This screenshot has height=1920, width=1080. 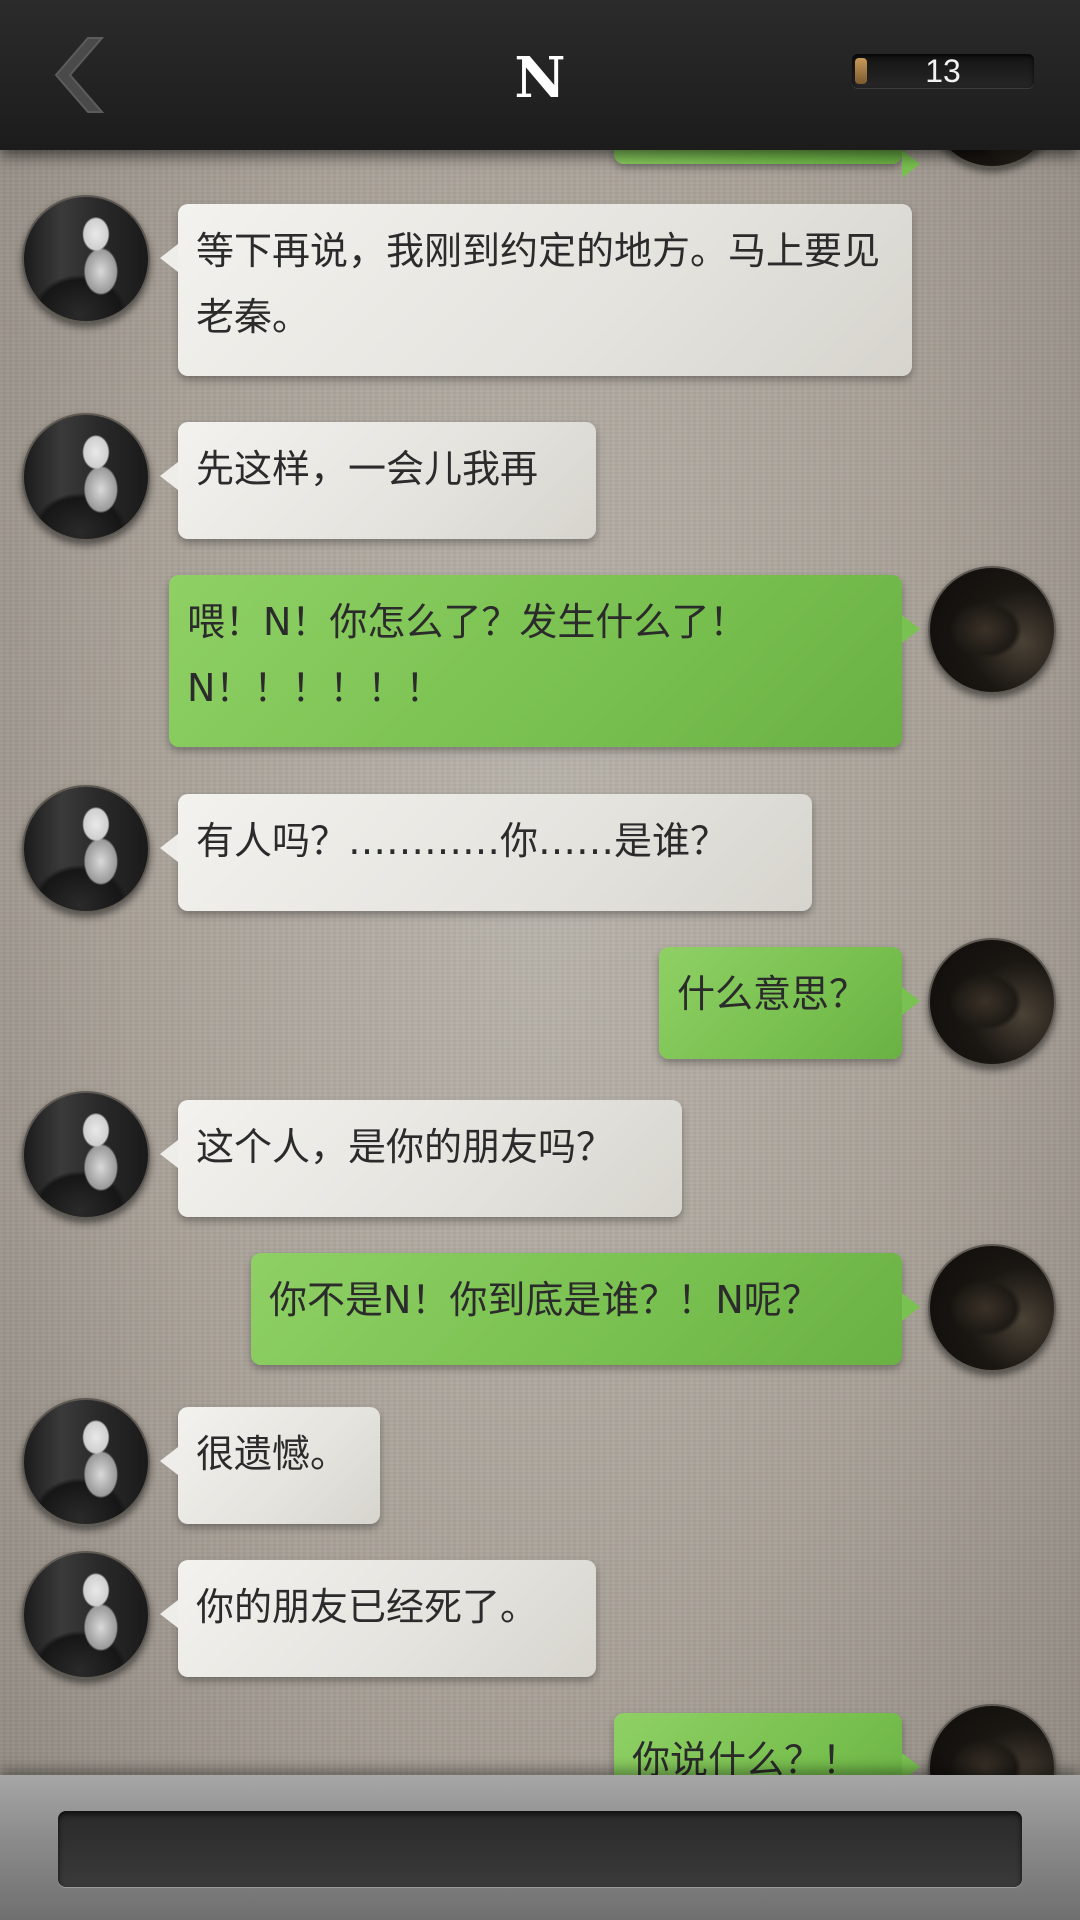 What do you see at coordinates (536, 290) in the screenshot?
I see `message-bubble-incoming: 等下再说，我刚到约定的地方。马上要见老秦。` at bounding box center [536, 290].